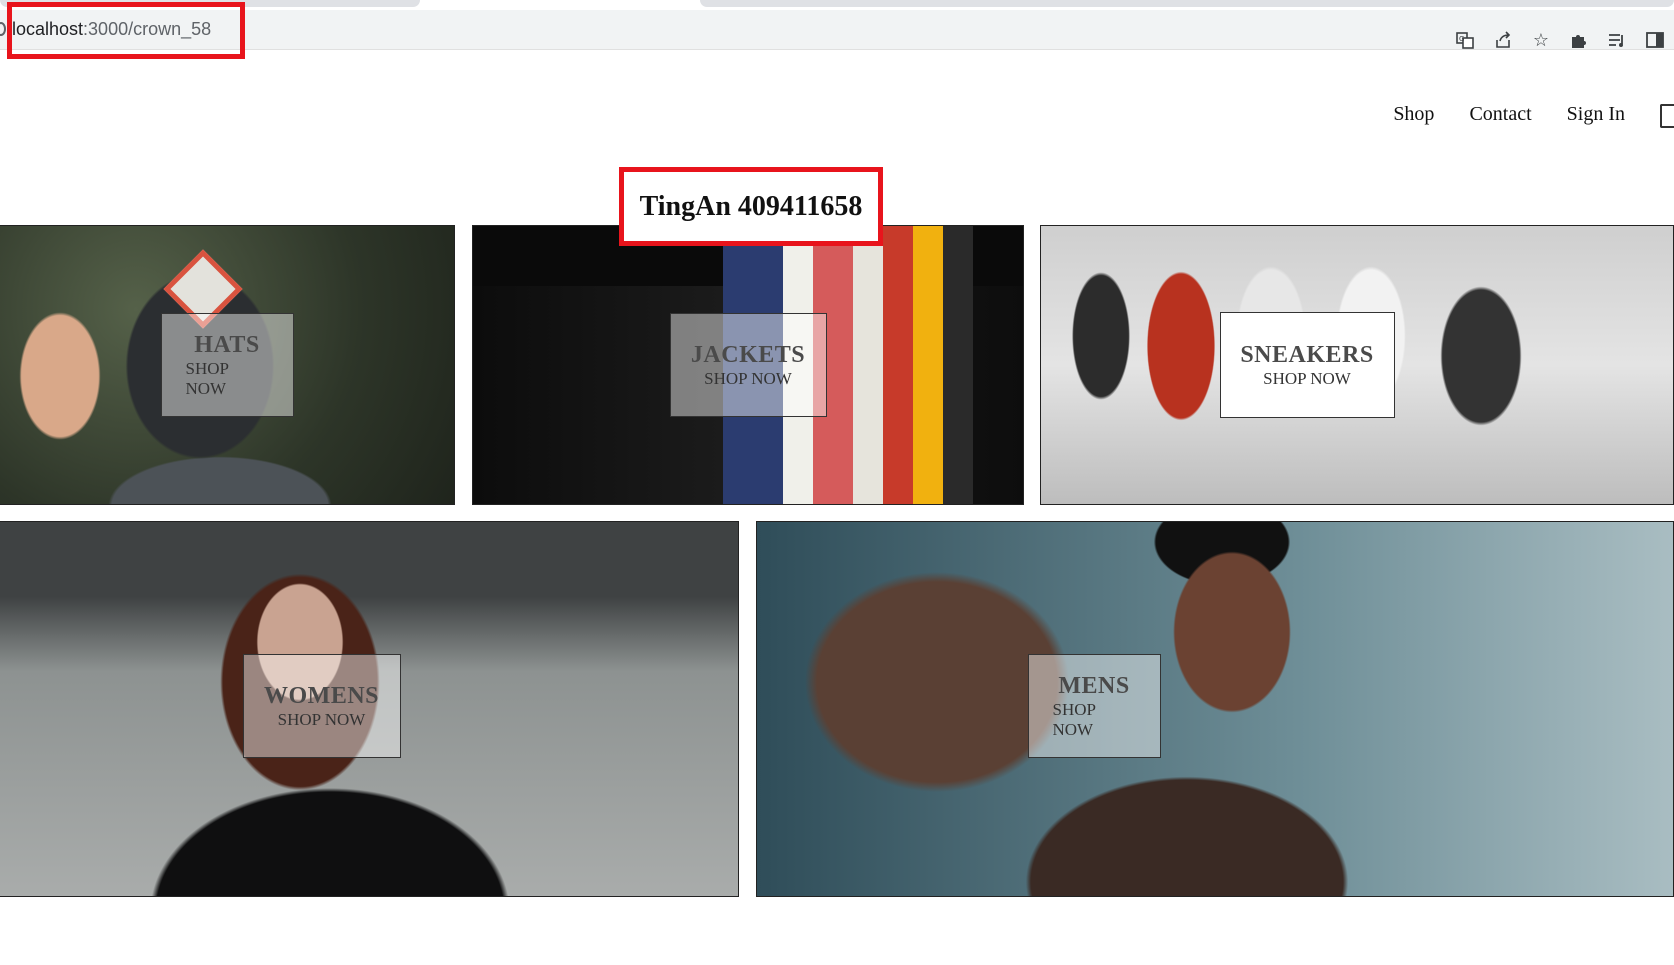 This screenshot has height=965, width=1674. I want to click on header-nav: Shop Contact Sign In, so click(1533, 114).